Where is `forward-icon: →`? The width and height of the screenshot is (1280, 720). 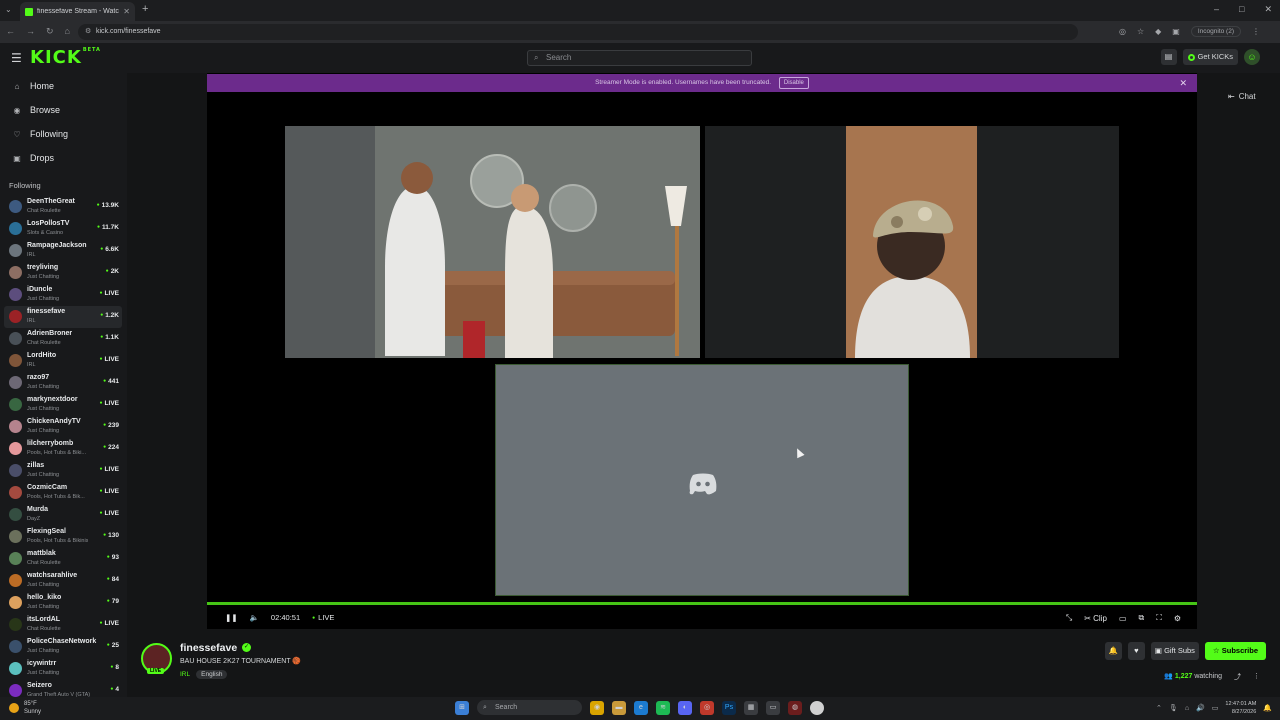 forward-icon: → is located at coordinates (30, 31).